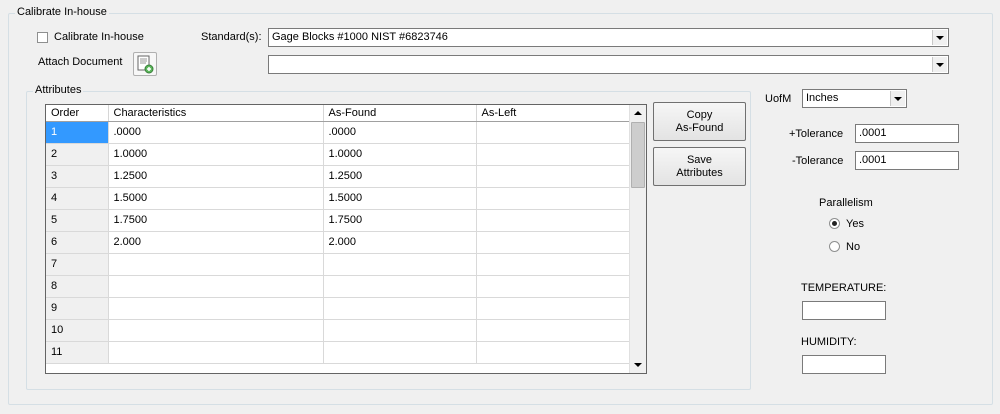  Describe the element at coordinates (77, 132) in the screenshot. I see `order-cell: 1` at that location.